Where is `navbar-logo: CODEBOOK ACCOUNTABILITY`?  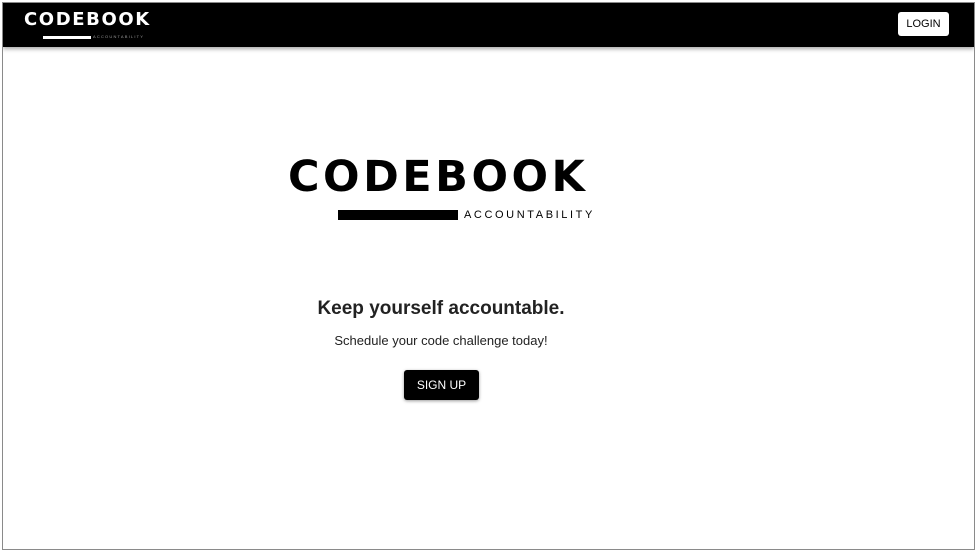 navbar-logo: CODEBOOK ACCOUNTABILITY is located at coordinates (89, 26).